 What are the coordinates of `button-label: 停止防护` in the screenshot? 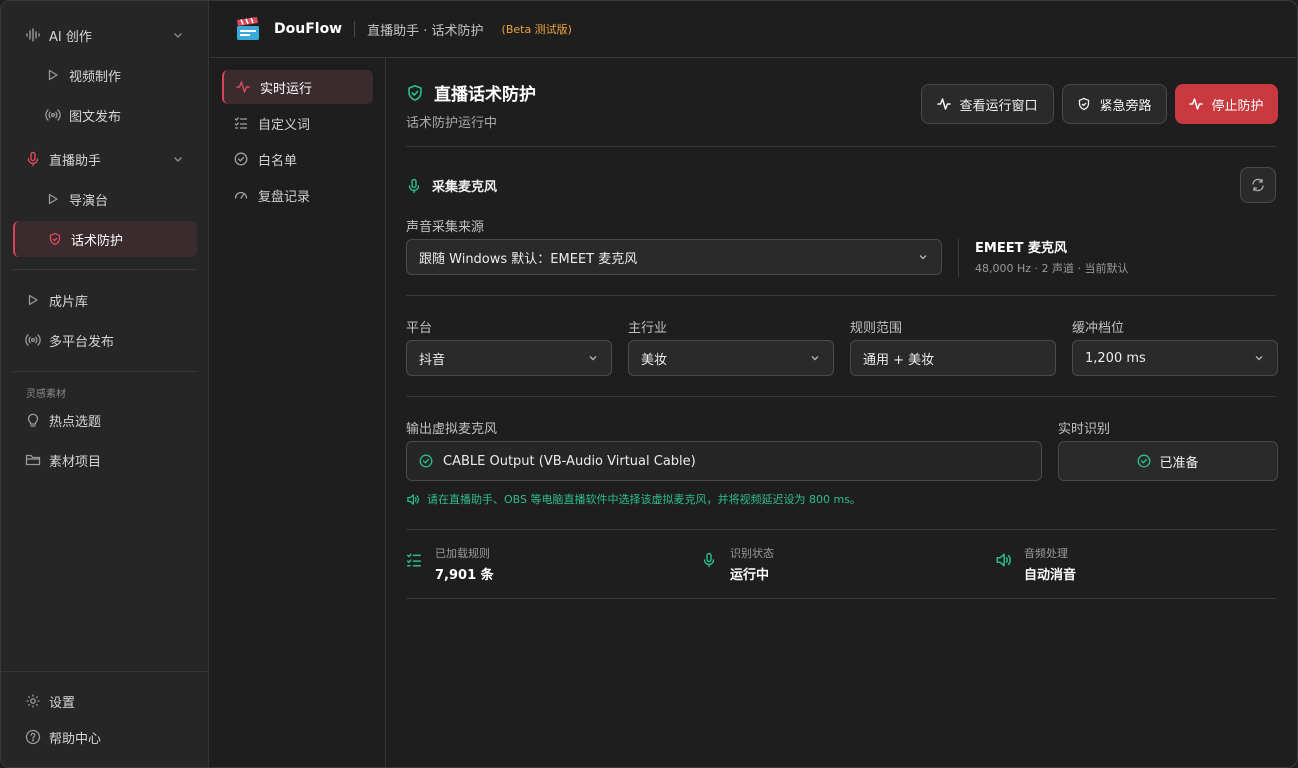 It's located at (1237, 106).